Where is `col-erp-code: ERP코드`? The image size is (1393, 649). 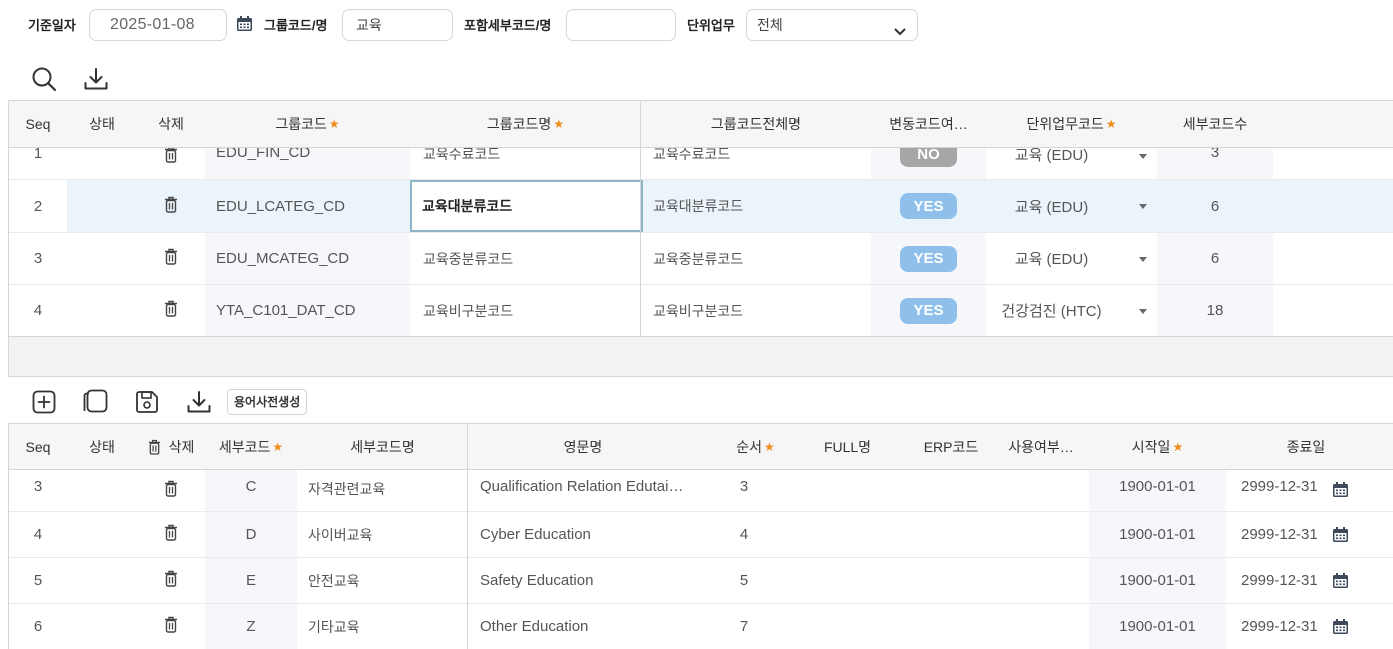 col-erp-code: ERP코드 is located at coordinates (951, 446).